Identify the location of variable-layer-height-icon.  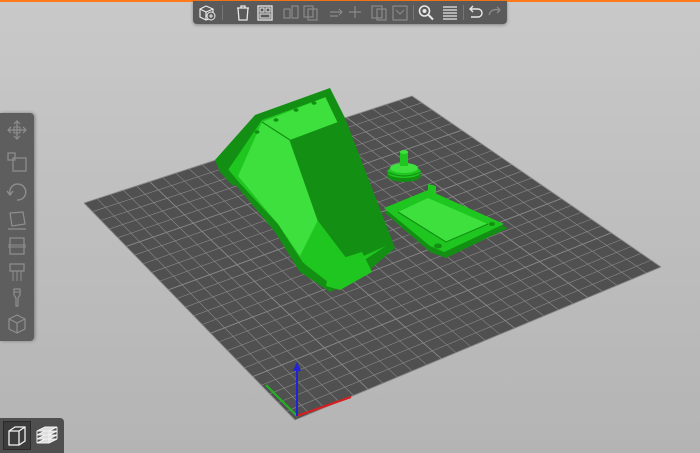
(17, 324).